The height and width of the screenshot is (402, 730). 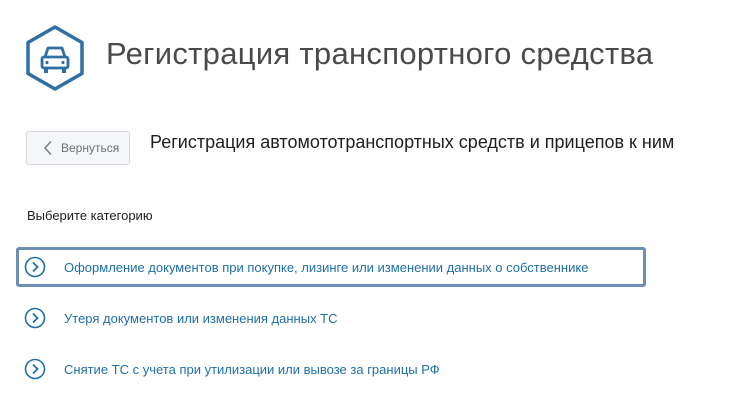 What do you see at coordinates (90, 215) in the screenshot?
I see `category-prompt: Выберите категорию` at bounding box center [90, 215].